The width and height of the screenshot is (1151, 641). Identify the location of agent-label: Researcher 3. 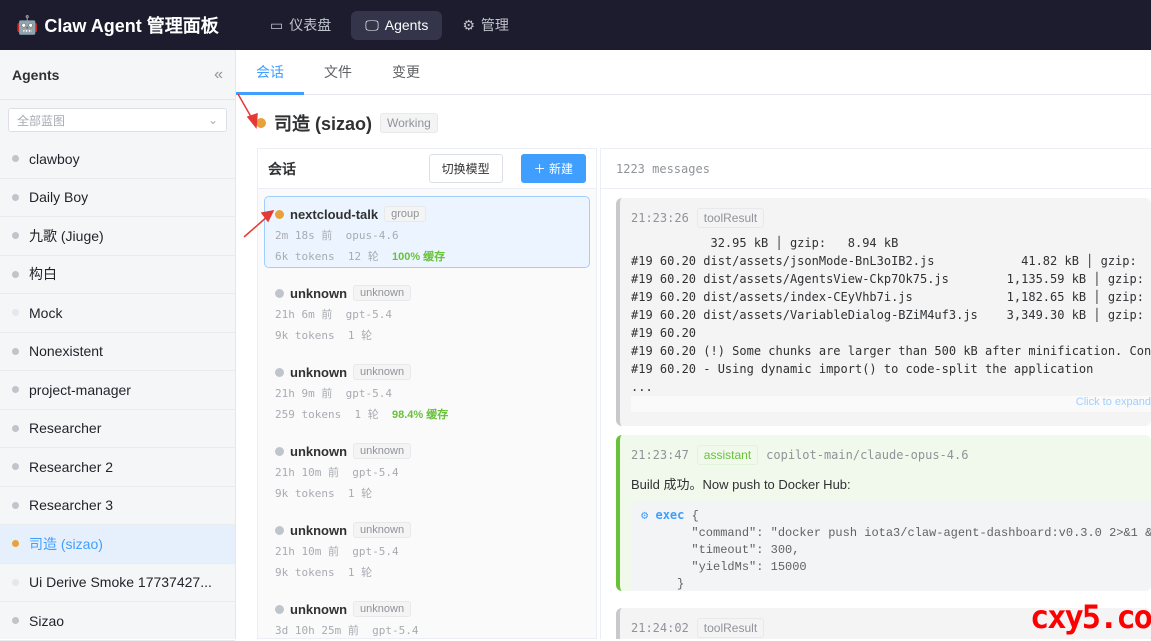
(71, 505).